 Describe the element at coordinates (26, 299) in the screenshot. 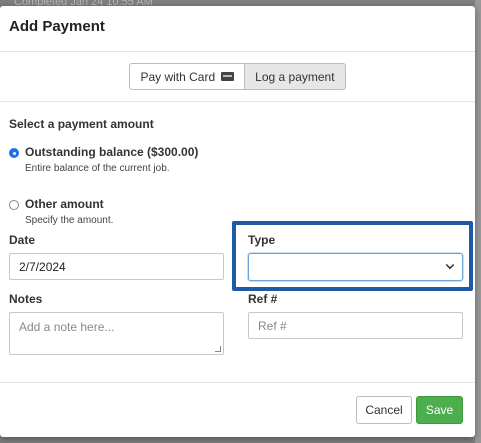

I see `notes-label: Notes` at that location.